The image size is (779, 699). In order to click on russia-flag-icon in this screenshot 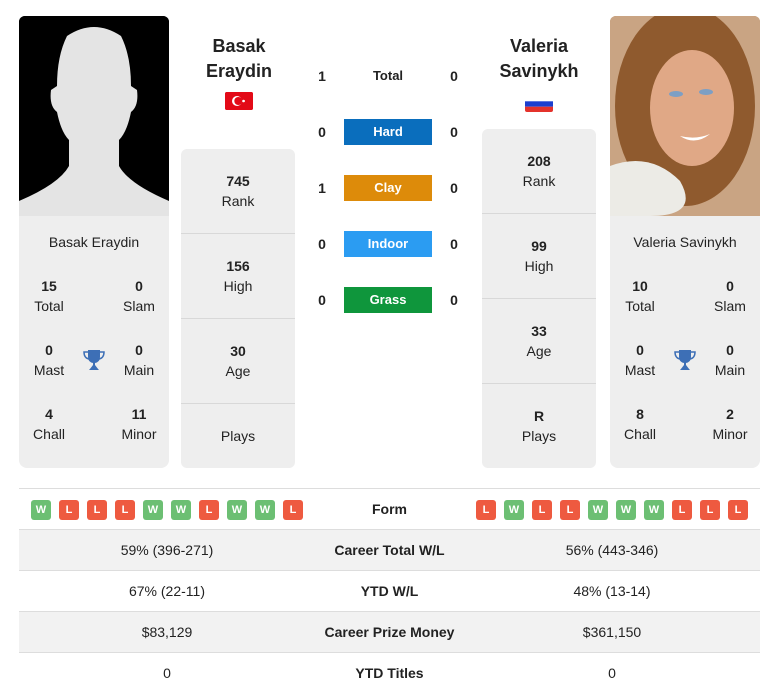, I will do `click(539, 104)`.